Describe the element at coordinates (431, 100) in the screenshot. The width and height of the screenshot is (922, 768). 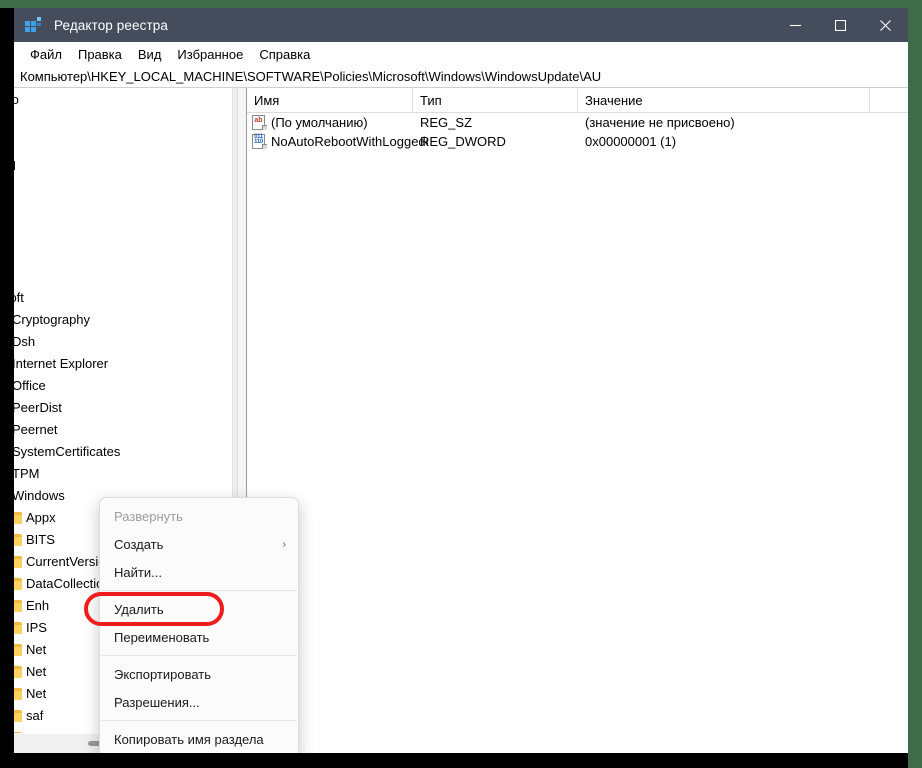
I see `column-type-label: Тип` at that location.